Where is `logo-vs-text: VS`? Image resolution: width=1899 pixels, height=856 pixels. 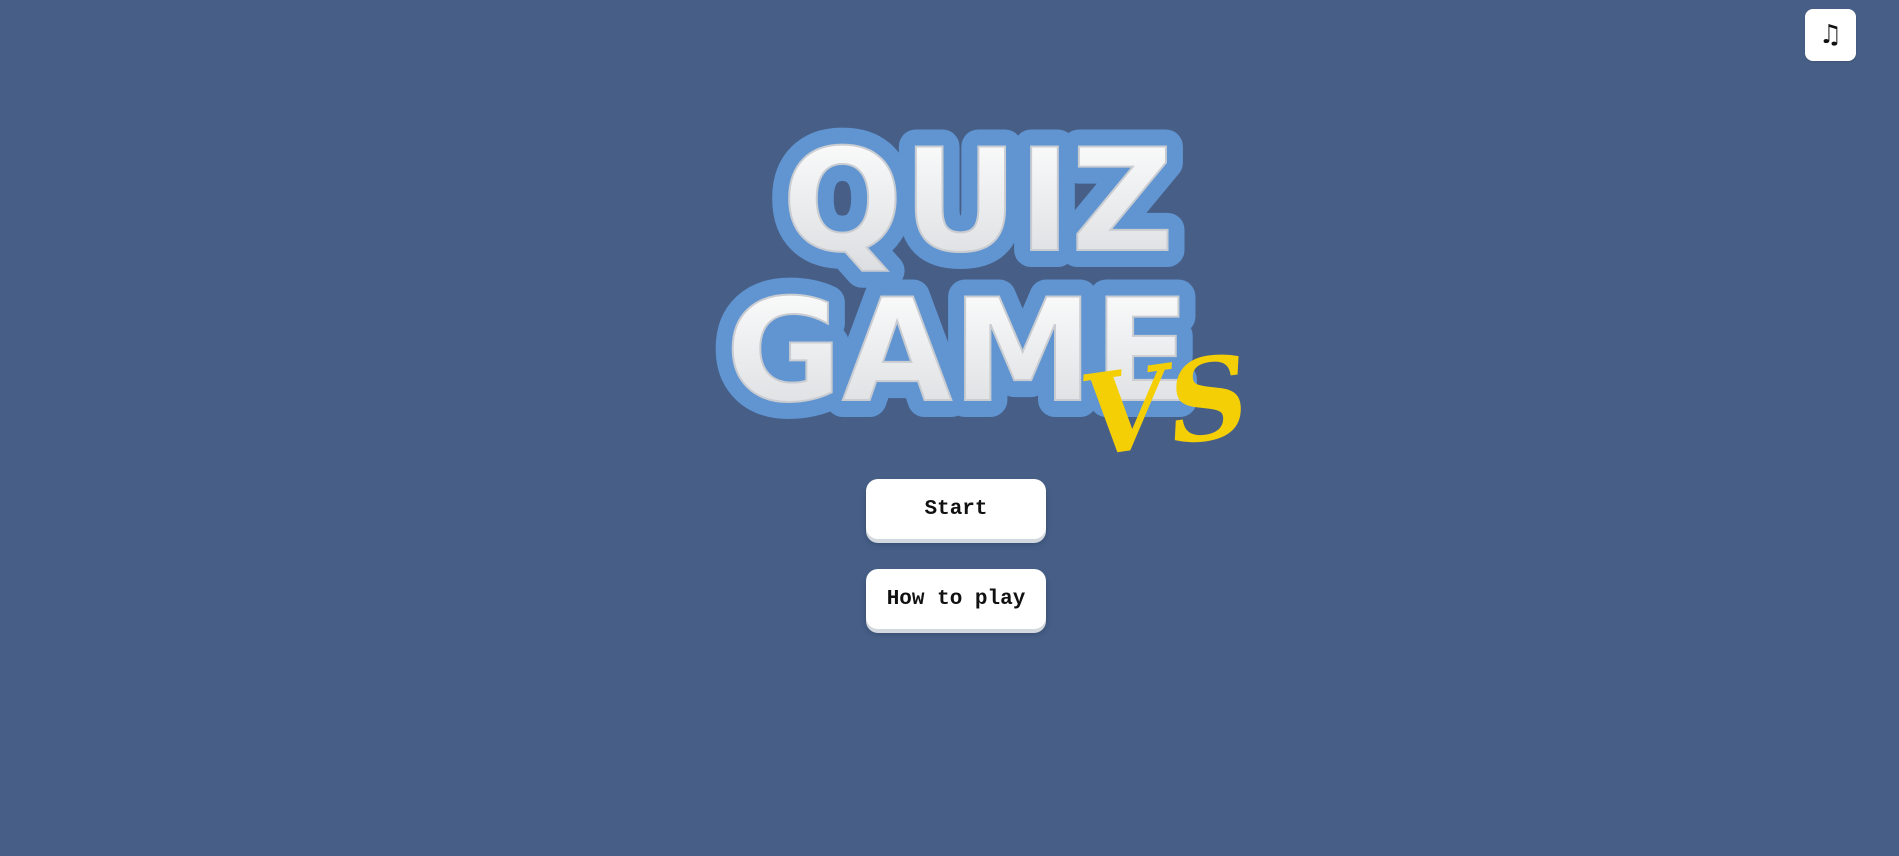 logo-vs-text: VS is located at coordinates (1165, 406).